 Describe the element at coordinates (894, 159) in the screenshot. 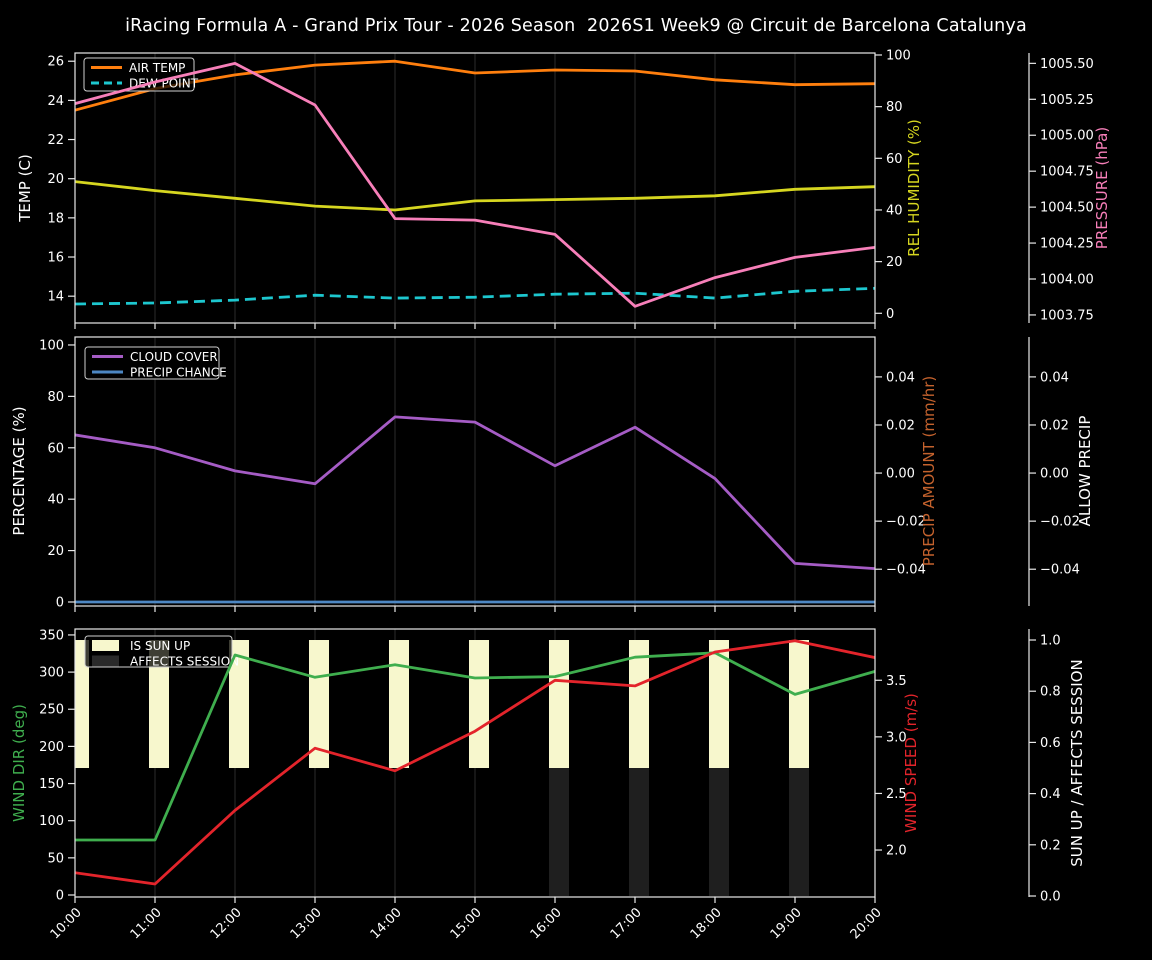

I see `right1-tick-label: 60` at that location.